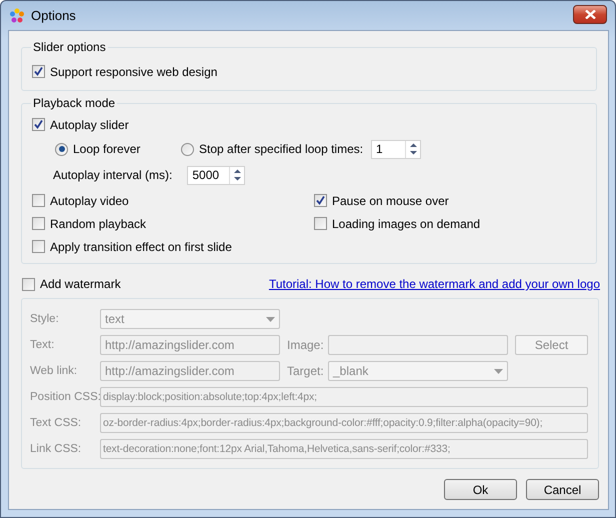 This screenshot has height=518, width=616. What do you see at coordinates (418, 371) in the screenshot?
I see `target-dropdown: _blank` at bounding box center [418, 371].